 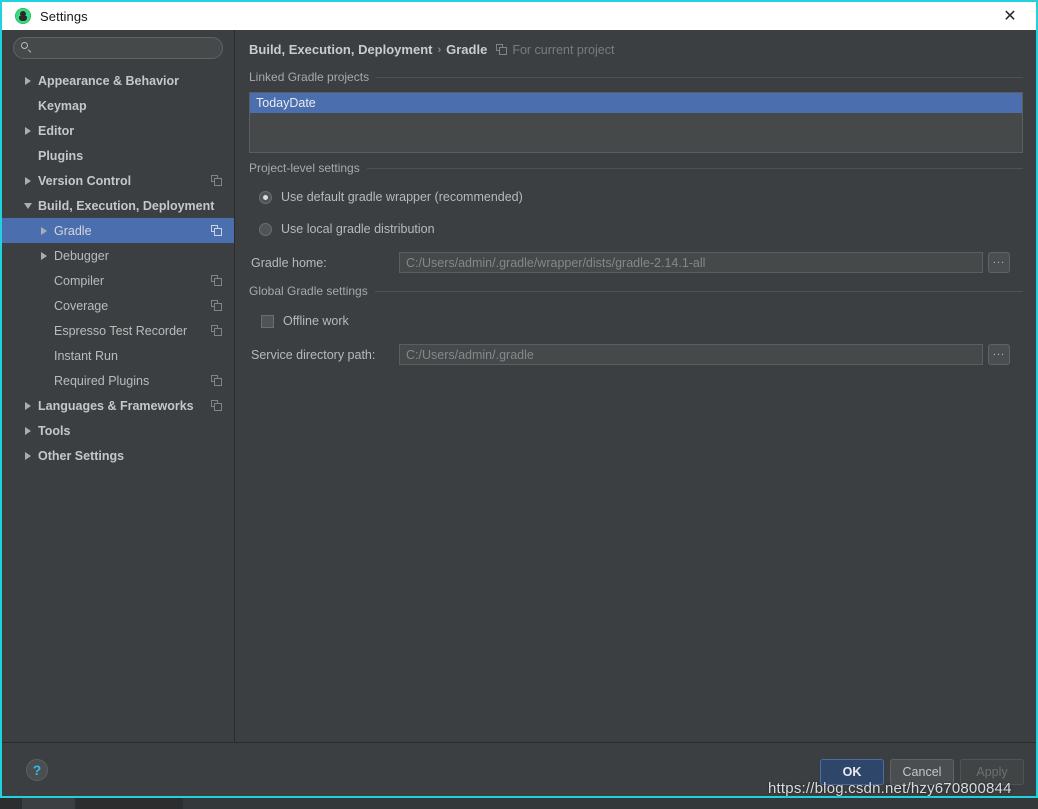 I want to click on breadcrumb-scope-label: For current project, so click(x=563, y=49).